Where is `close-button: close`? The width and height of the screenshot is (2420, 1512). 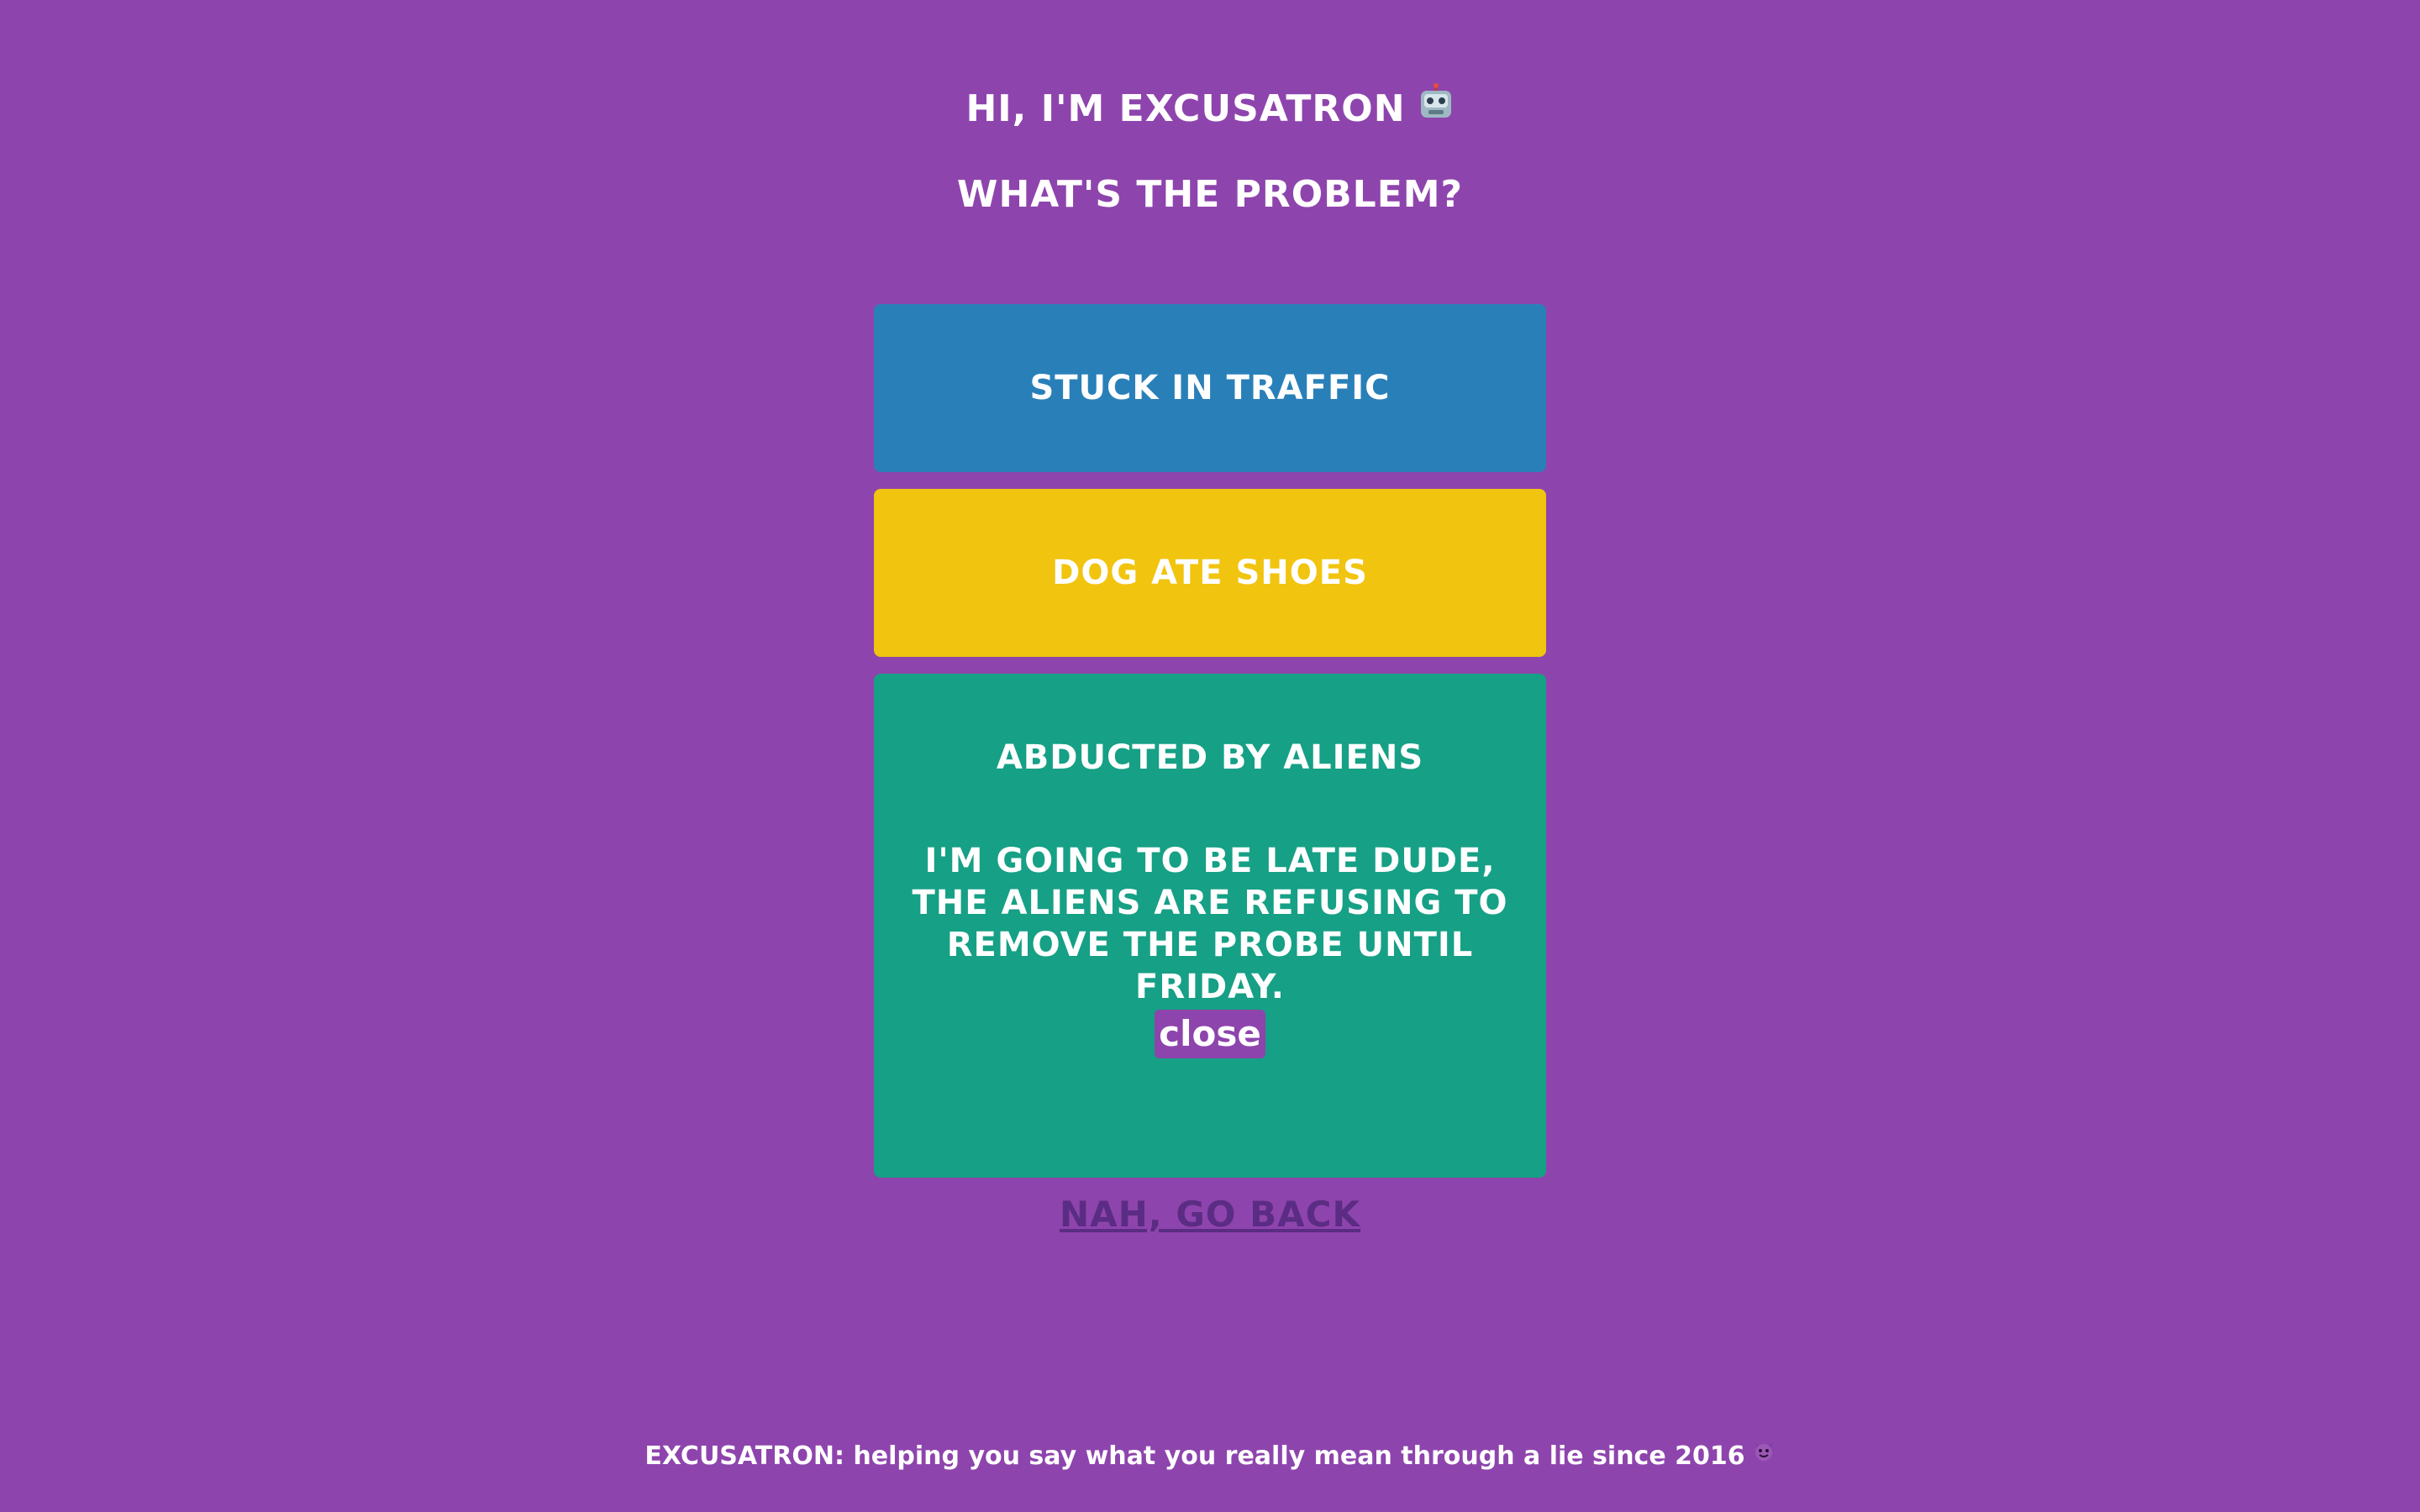
close-button: close is located at coordinates (1210, 1034).